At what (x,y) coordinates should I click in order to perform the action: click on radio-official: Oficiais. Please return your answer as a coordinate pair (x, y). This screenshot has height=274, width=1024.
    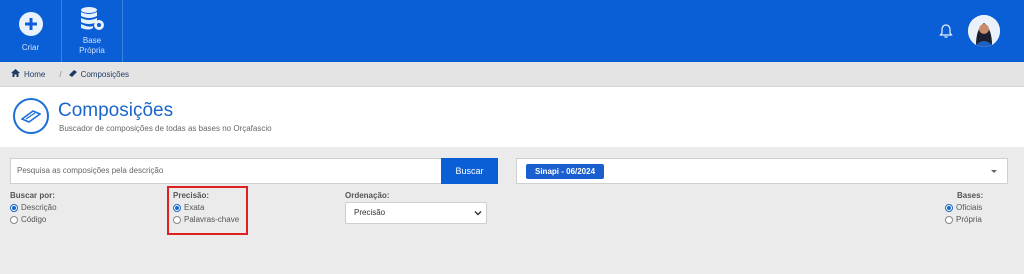
    Looking at the image, I should click on (963, 207).